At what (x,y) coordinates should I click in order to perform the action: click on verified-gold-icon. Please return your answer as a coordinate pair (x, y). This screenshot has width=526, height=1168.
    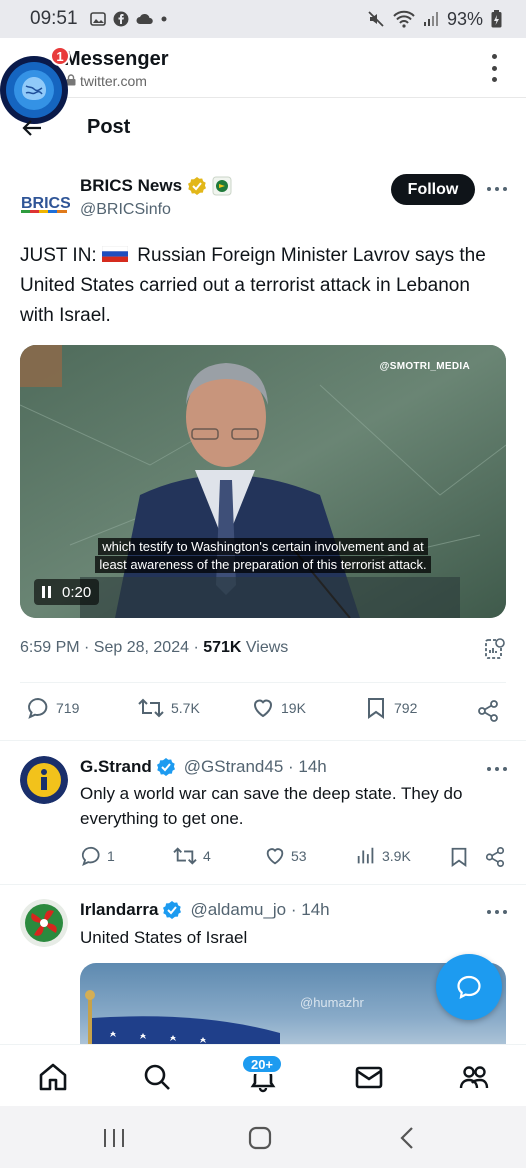
    Looking at the image, I should click on (197, 186).